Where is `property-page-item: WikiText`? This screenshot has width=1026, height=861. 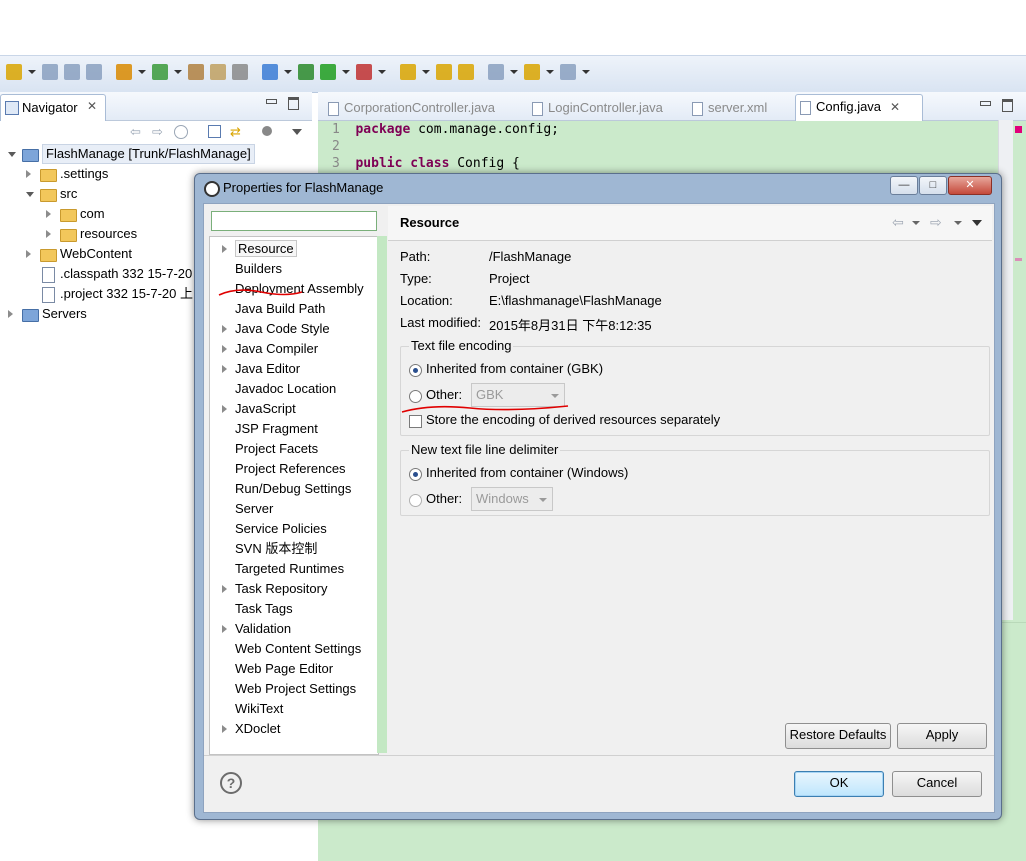
property-page-item: WikiText is located at coordinates (259, 709).